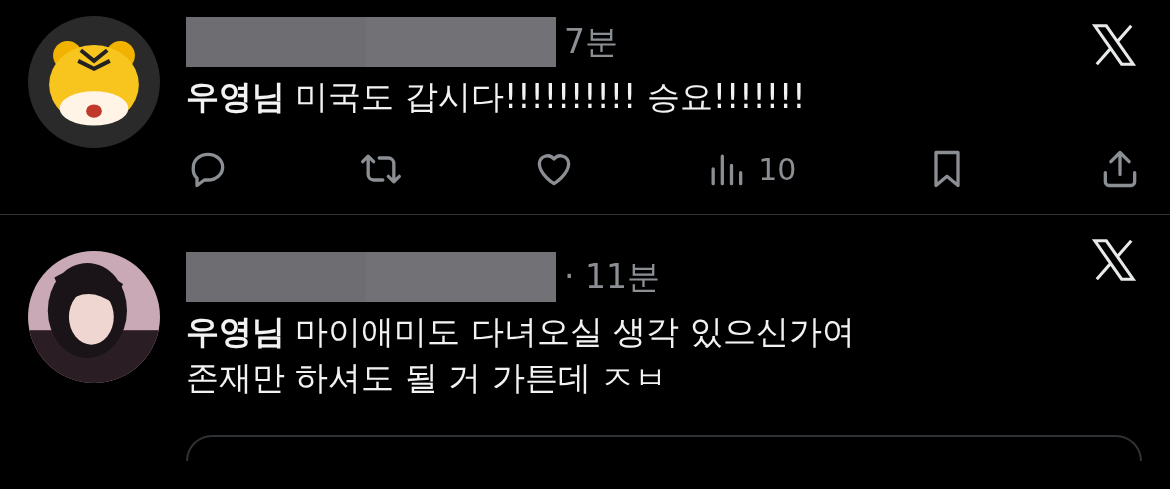 The height and width of the screenshot is (489, 1170). What do you see at coordinates (521, 355) in the screenshot?
I see `tweet-text: 우영님 마이애미도 다녀오실 생각 있으신가여 존재만 하셔도 될 거 가튼데 ㅈㅂ` at bounding box center [521, 355].